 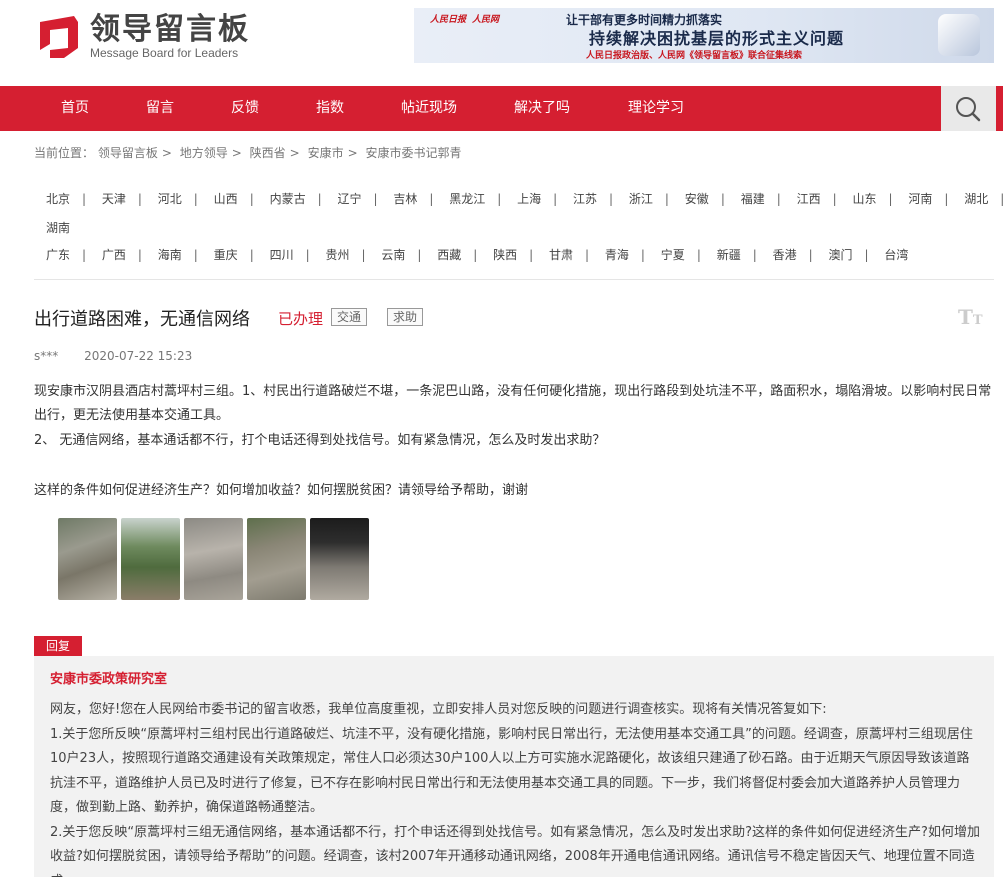 What do you see at coordinates (337, 254) in the screenshot?
I see `province-link: 贵州` at bounding box center [337, 254].